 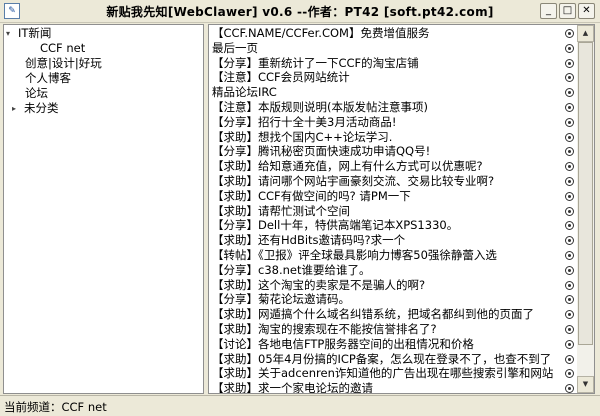 I want to click on post-title: 【求助】网遁搞个什么域名纠错系统，把域名都纠到他的页面了, so click(x=385, y=314).